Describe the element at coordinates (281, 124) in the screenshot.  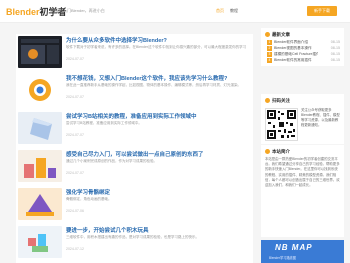
I see `qr-code` at that location.